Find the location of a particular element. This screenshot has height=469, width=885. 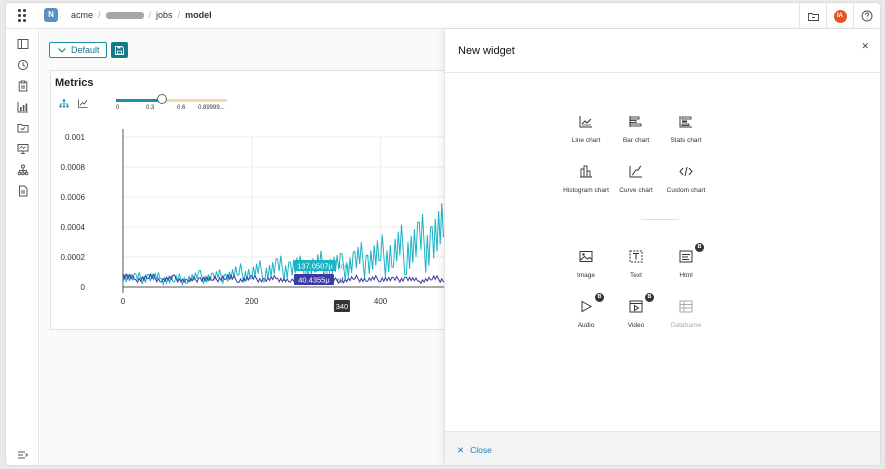

project-avatar: N is located at coordinates (51, 15).